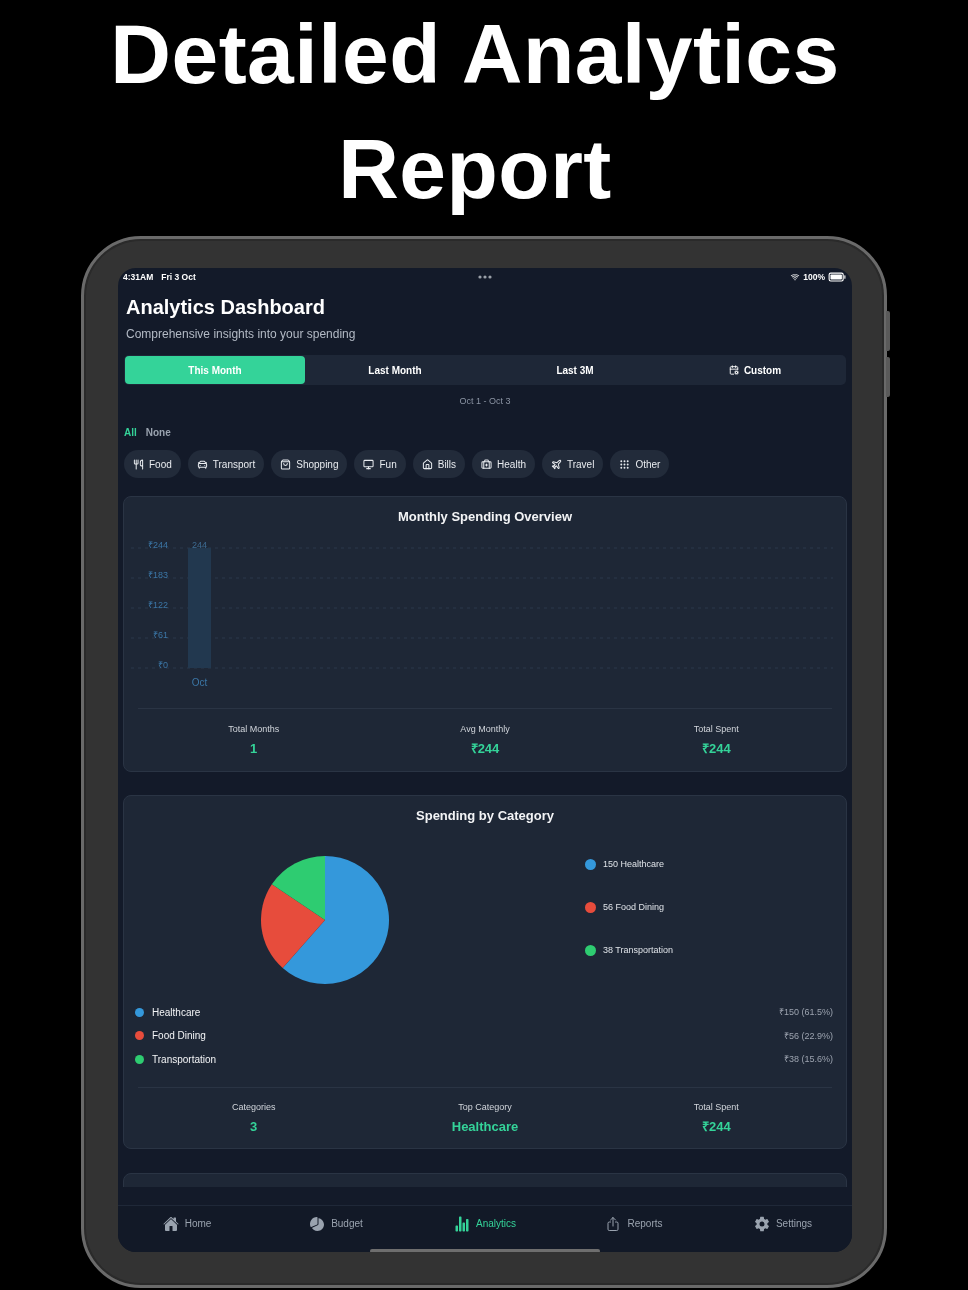 This screenshot has width=968, height=1290. Describe the element at coordinates (317, 1224) in the screenshot. I see `pie-chart-icon` at that location.